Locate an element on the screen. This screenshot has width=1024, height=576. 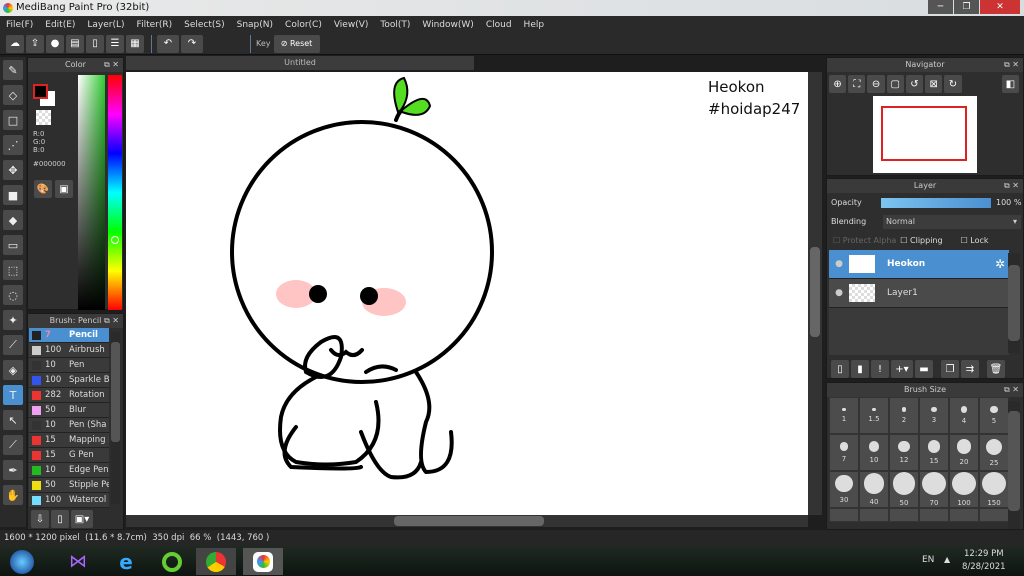
list-settings-icon: ☰ is located at coordinates (115, 43).